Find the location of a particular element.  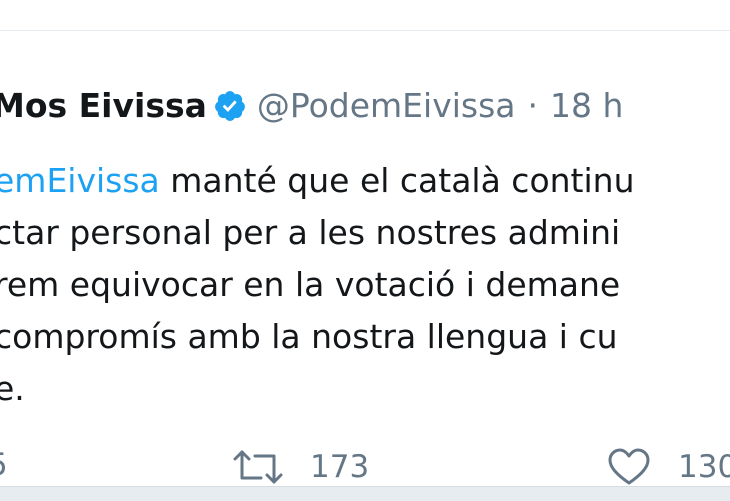

retweet-count: 173 is located at coordinates (340, 467).